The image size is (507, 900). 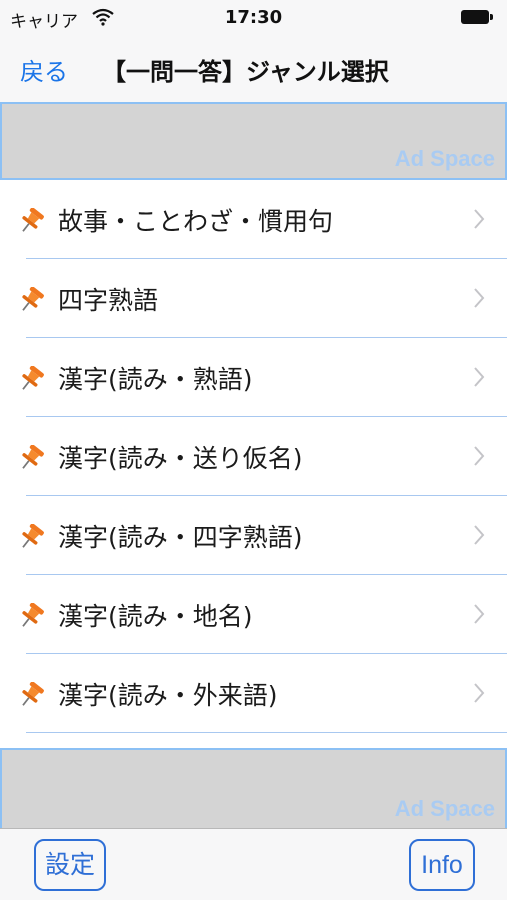 I want to click on ad-banner-bottom: Ad Space, so click(x=253, y=788).